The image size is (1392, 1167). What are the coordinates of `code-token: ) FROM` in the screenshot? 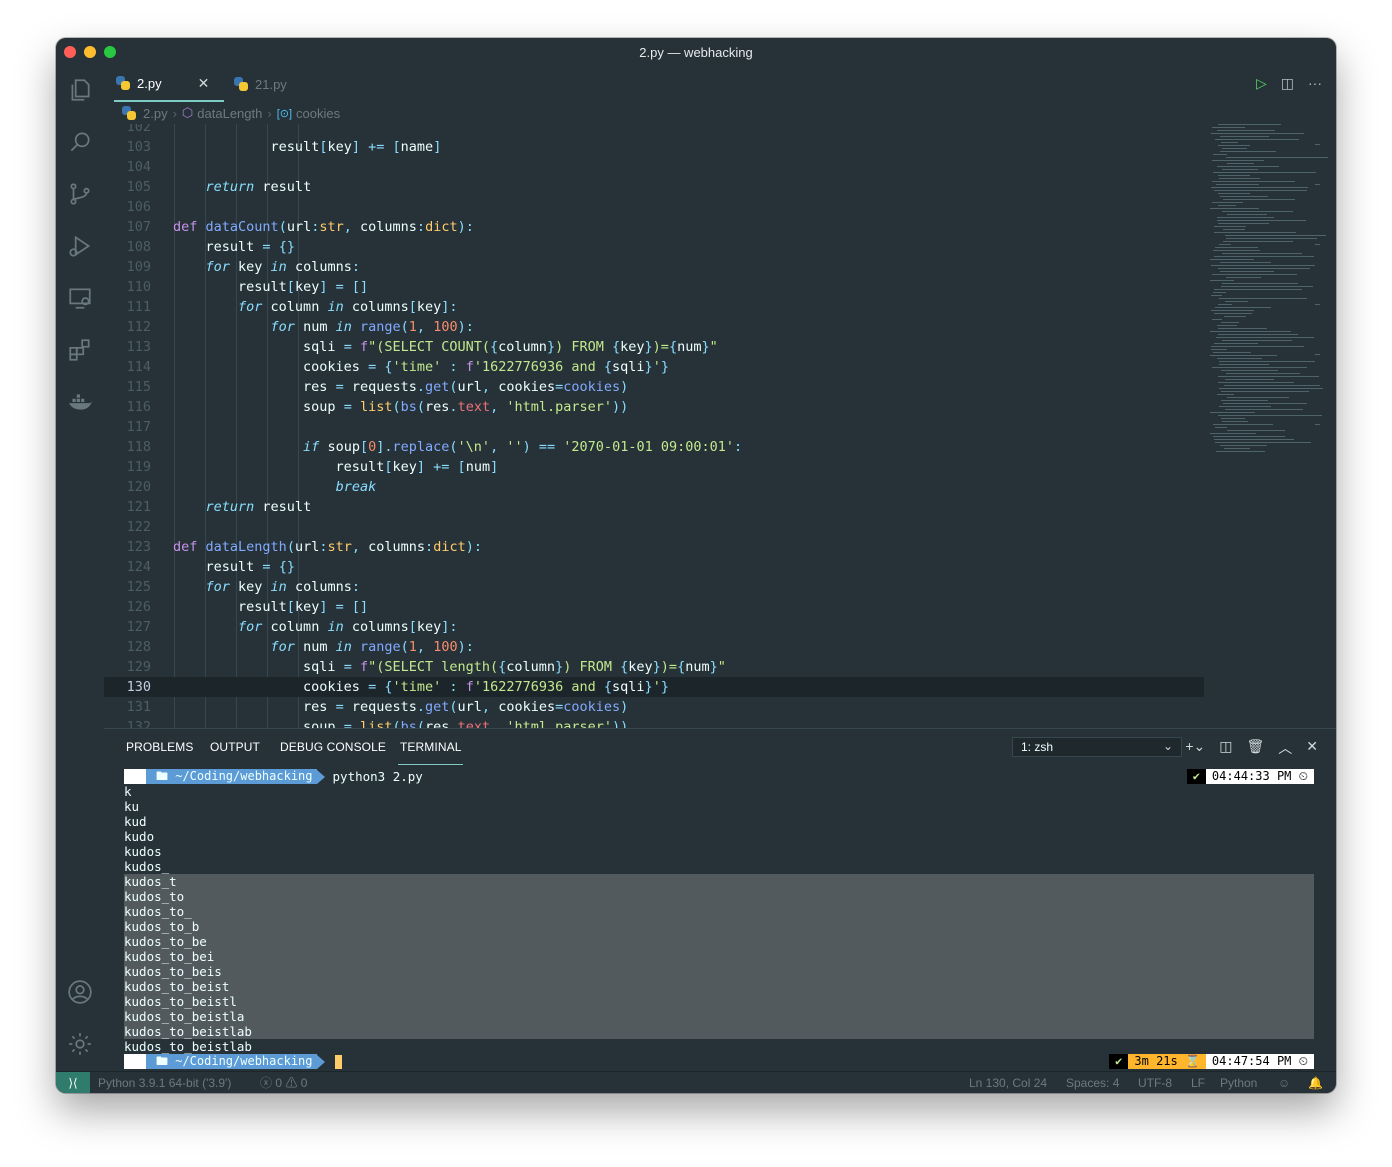 It's located at (583, 347).